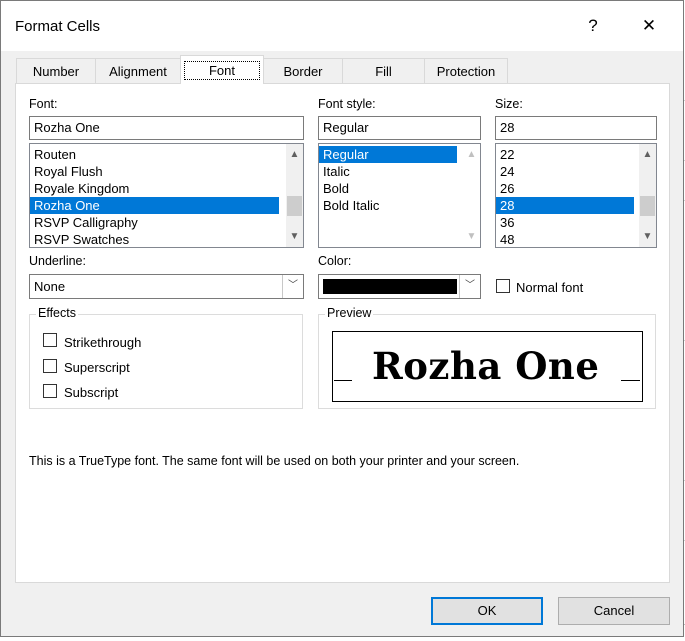  Describe the element at coordinates (57, 261) in the screenshot. I see `underline-label: Underline:` at that location.